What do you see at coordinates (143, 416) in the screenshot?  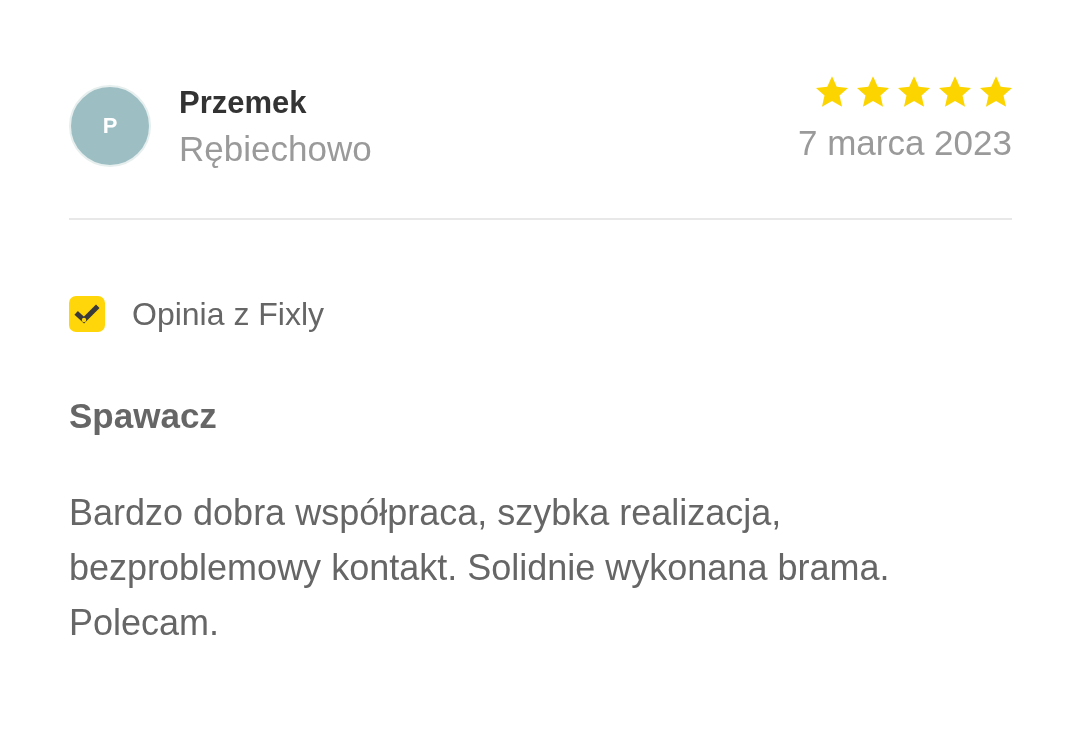 I see `review-title: Spawacz` at bounding box center [143, 416].